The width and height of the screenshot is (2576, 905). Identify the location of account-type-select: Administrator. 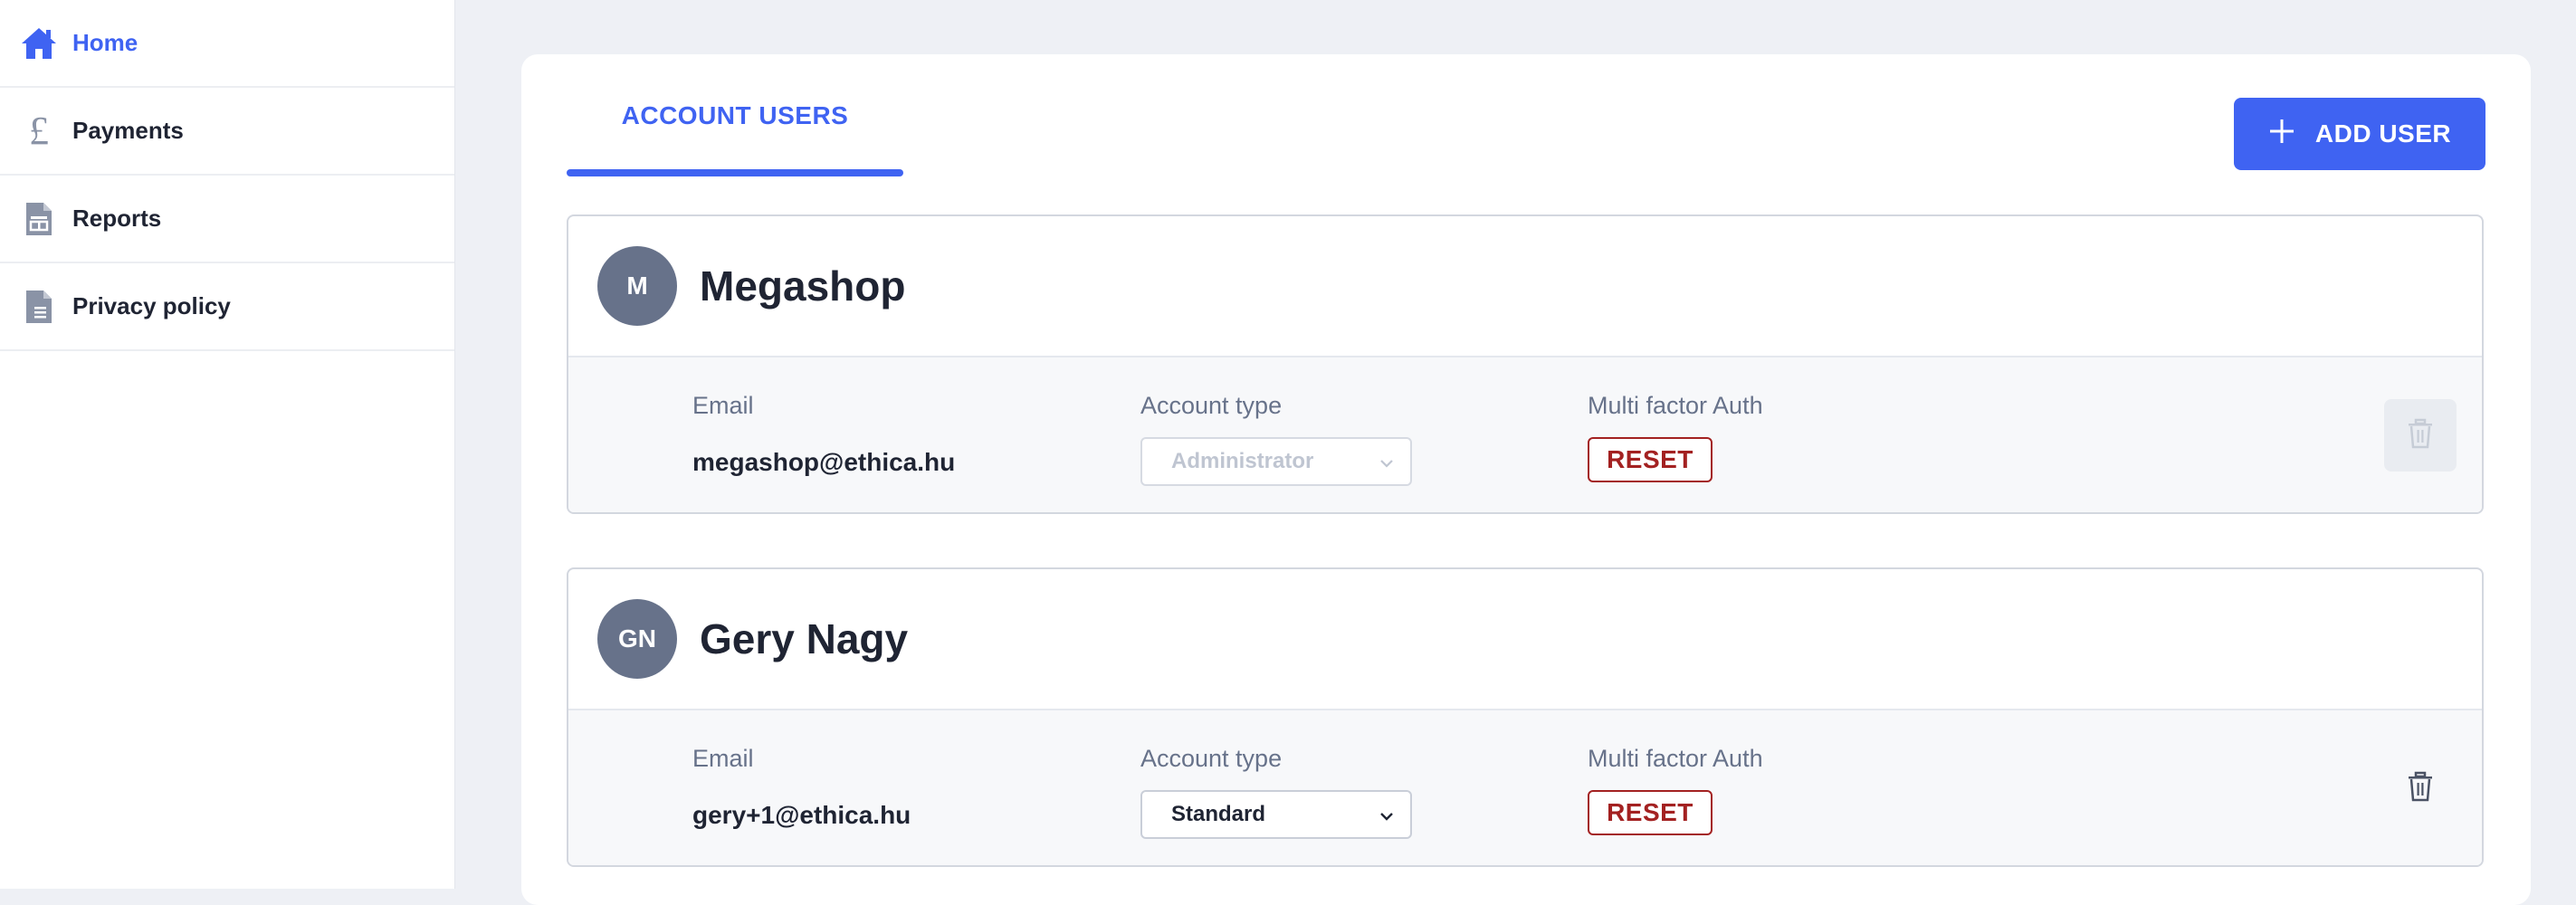
(1276, 462).